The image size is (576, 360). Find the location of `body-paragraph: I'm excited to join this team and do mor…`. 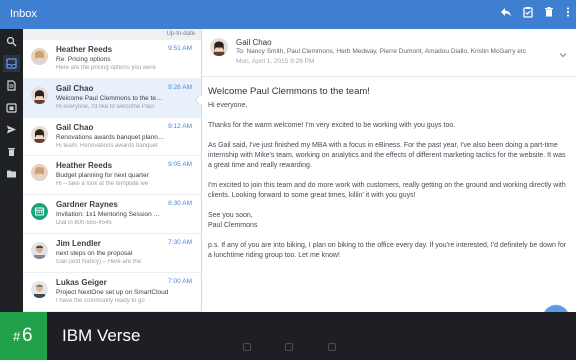

body-paragraph: I'm excited to join this team and do mor… is located at coordinates (387, 190).